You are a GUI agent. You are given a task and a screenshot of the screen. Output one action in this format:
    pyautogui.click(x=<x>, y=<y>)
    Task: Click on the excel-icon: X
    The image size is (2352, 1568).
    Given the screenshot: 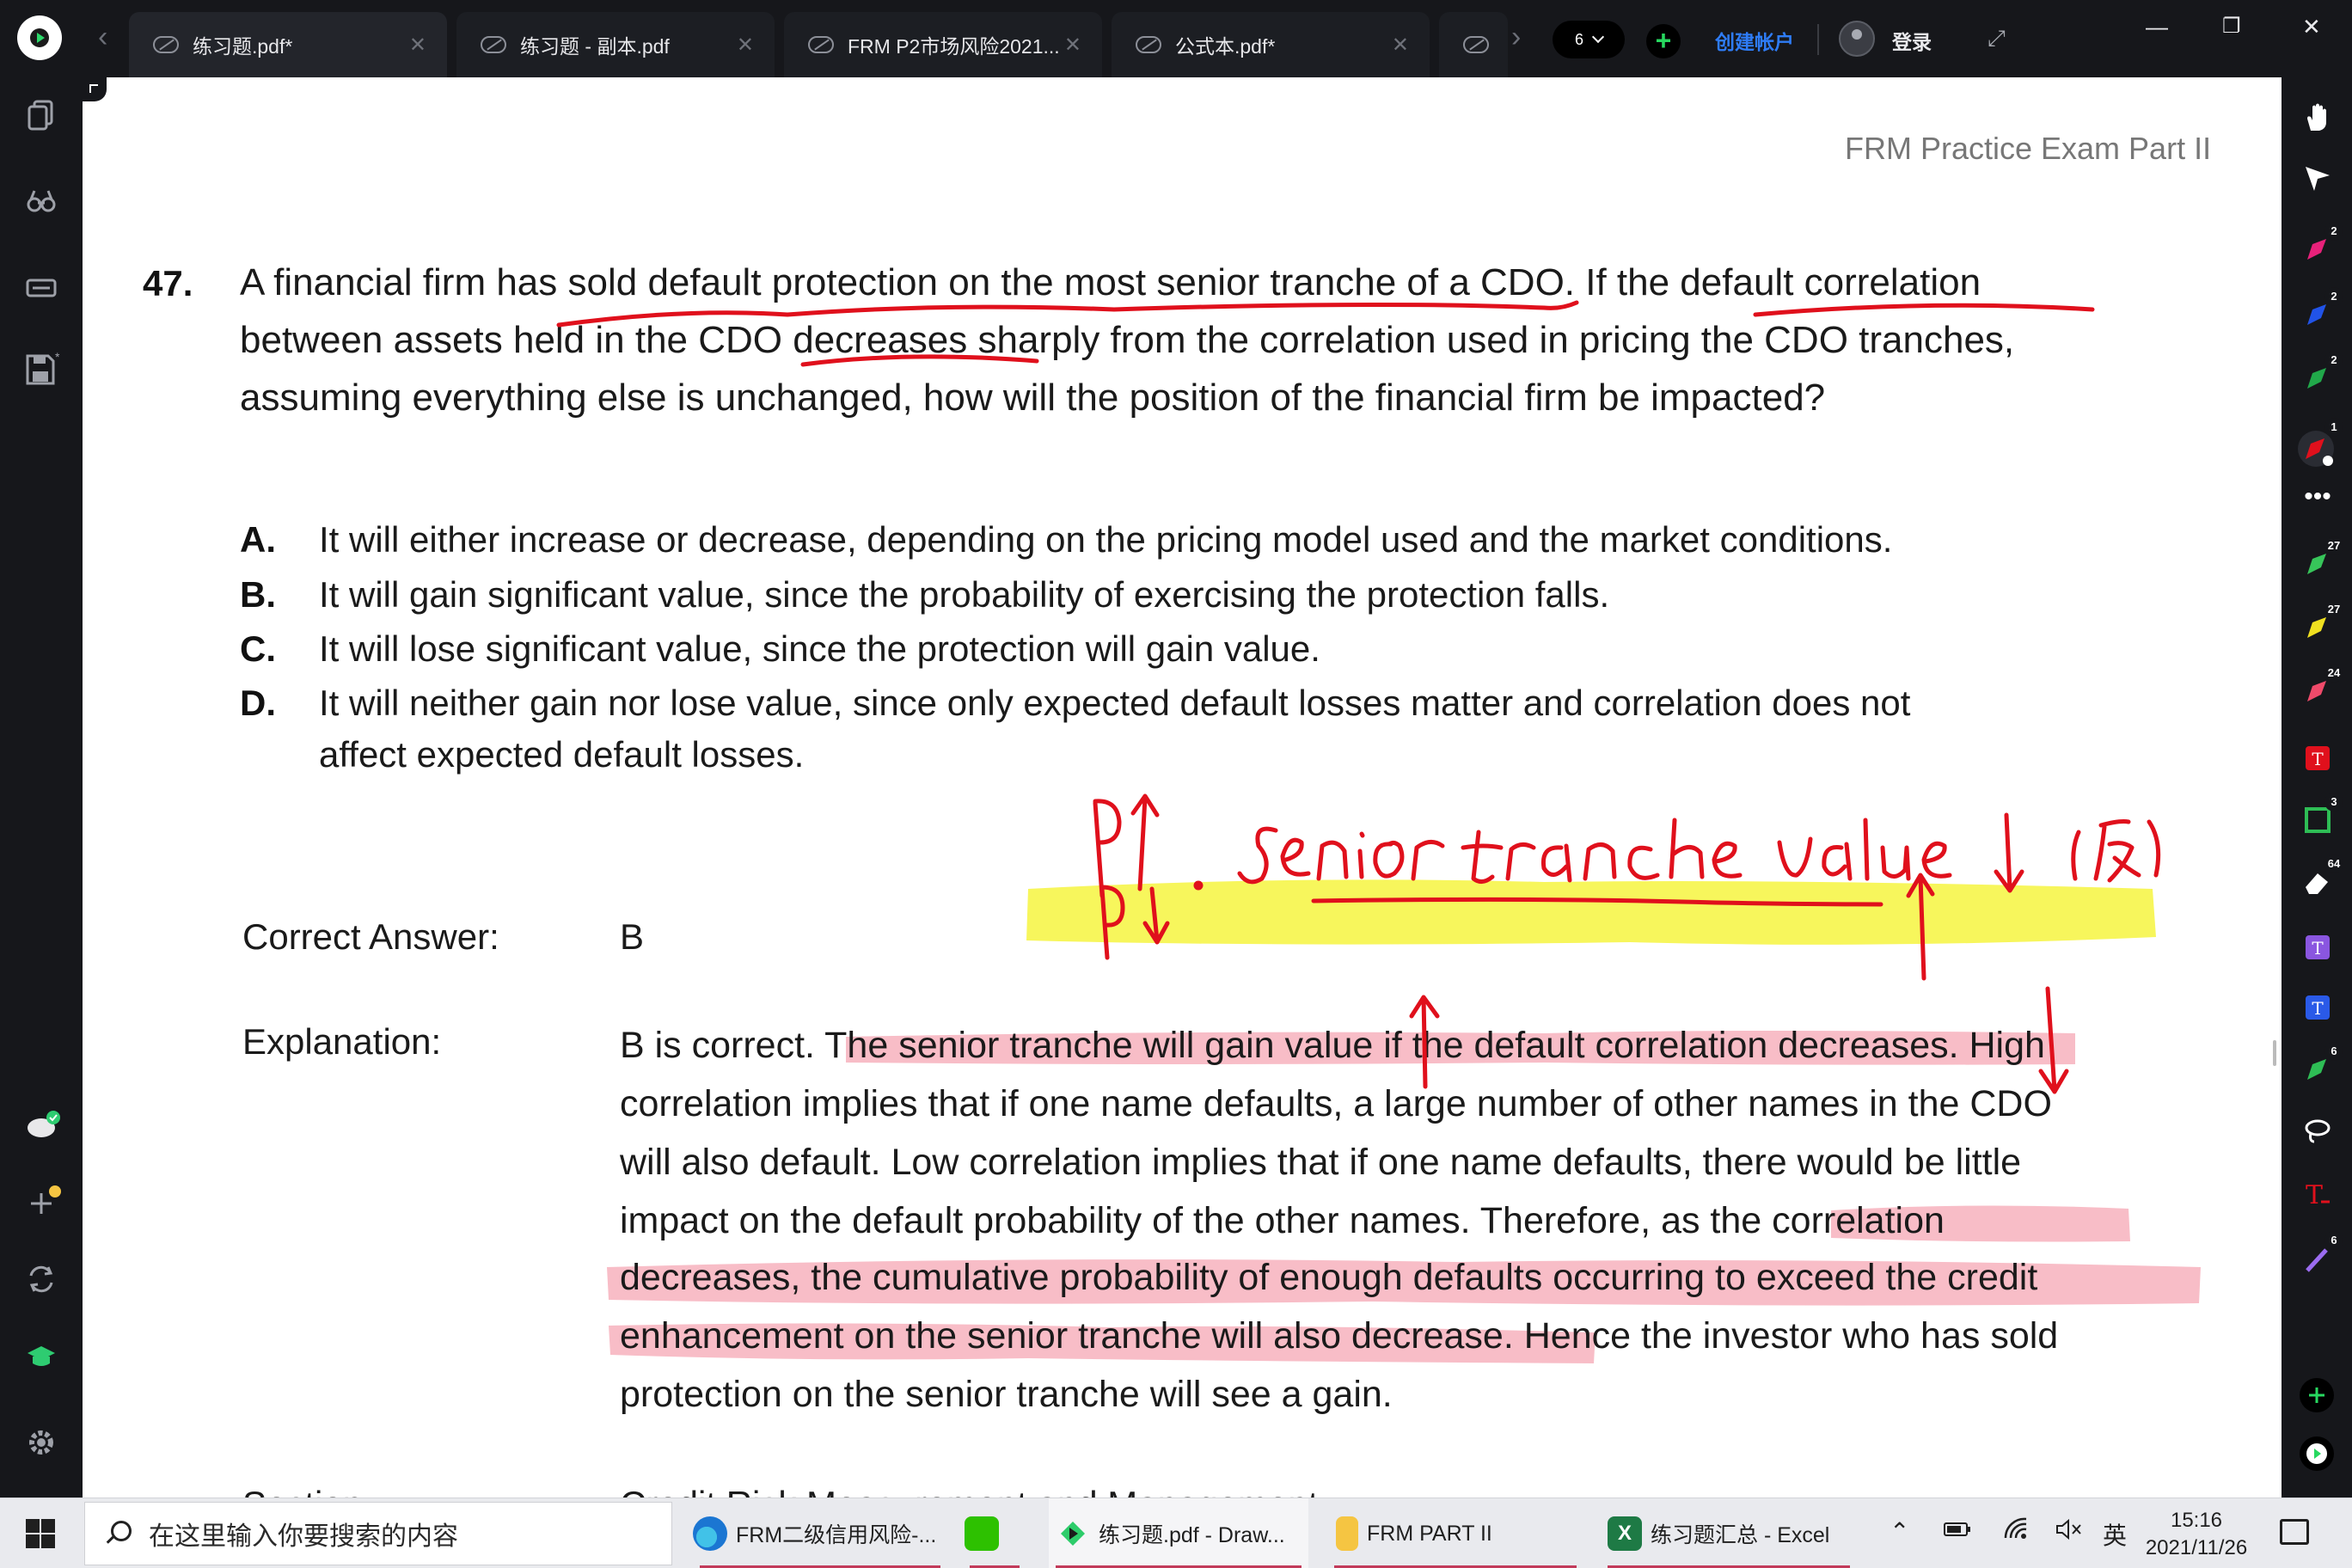 What is the action you would take?
    pyautogui.click(x=1625, y=1533)
    